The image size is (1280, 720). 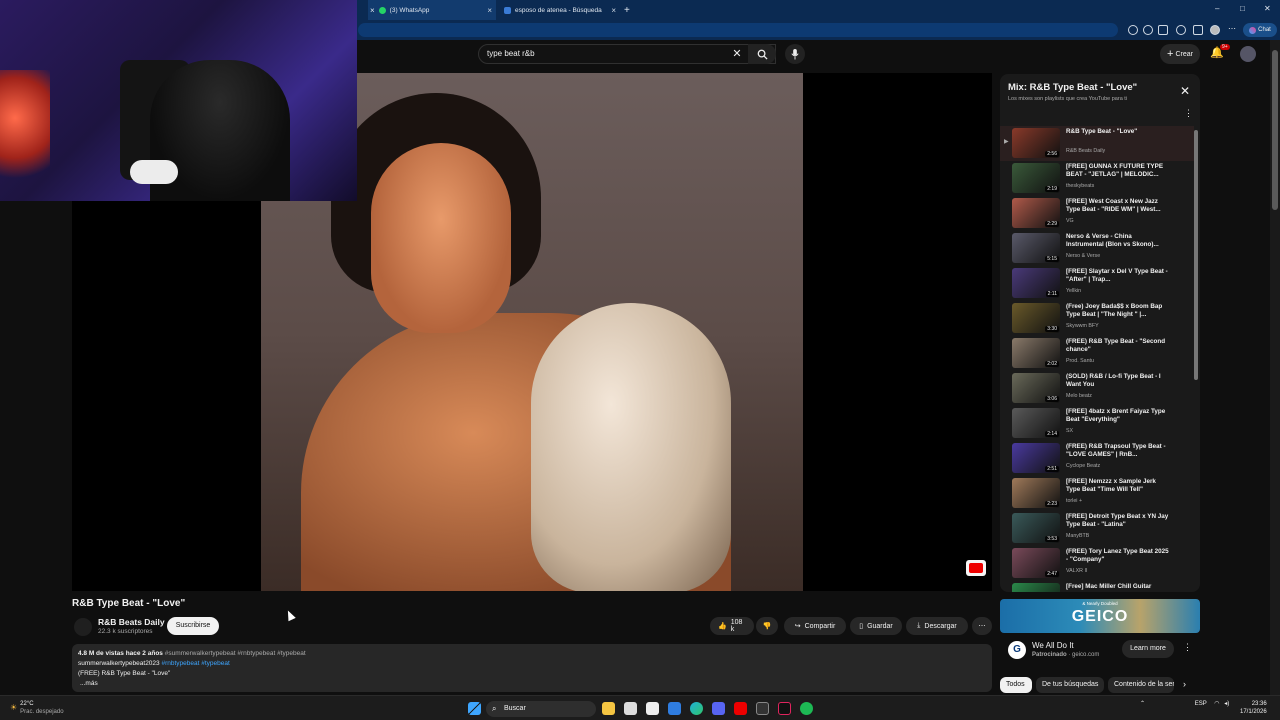 What do you see at coordinates (1148, 649) in the screenshot?
I see `learn-more-button: Learn more` at bounding box center [1148, 649].